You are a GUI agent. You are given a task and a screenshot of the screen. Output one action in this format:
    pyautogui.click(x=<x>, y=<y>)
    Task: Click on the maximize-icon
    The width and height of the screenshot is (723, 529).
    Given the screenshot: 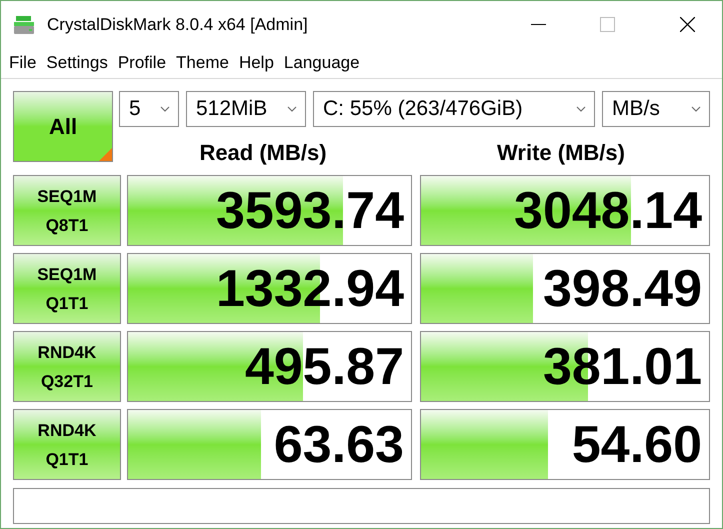 What is the action you would take?
    pyautogui.click(x=607, y=24)
    